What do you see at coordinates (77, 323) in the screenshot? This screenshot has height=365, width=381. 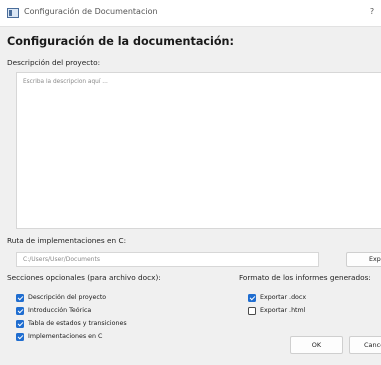 I see `section-option-label: Tabla de estados y transiciones` at bounding box center [77, 323].